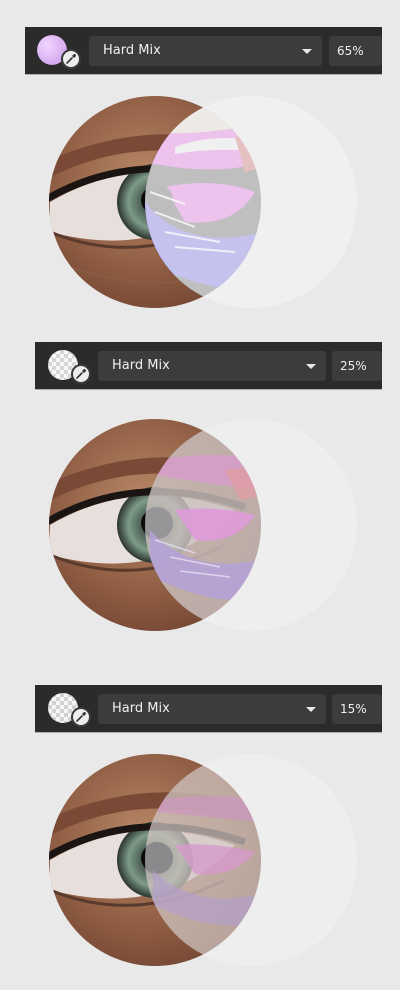  I want to click on opacity-field: 25%, so click(357, 366).